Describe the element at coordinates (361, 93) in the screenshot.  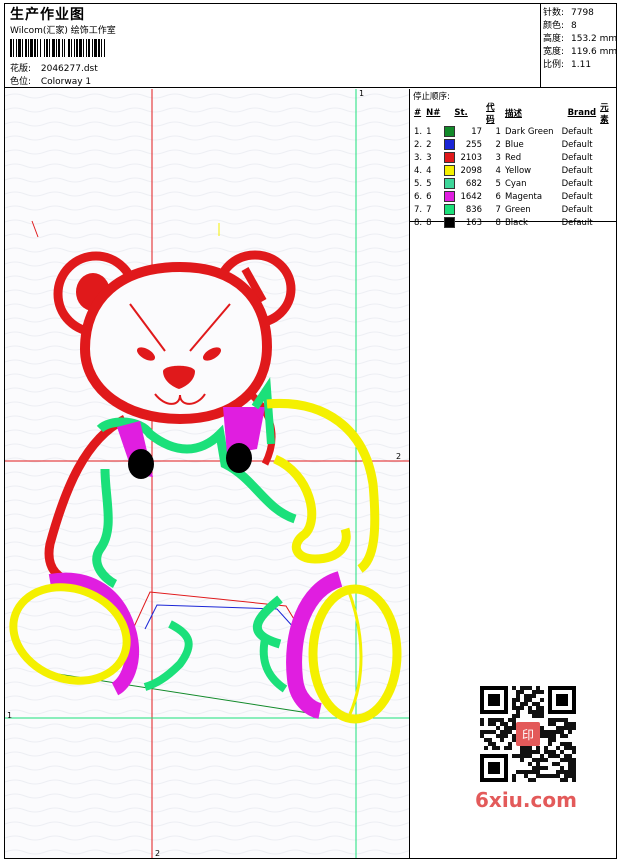
I see `guide-label-v-green: 1` at that location.